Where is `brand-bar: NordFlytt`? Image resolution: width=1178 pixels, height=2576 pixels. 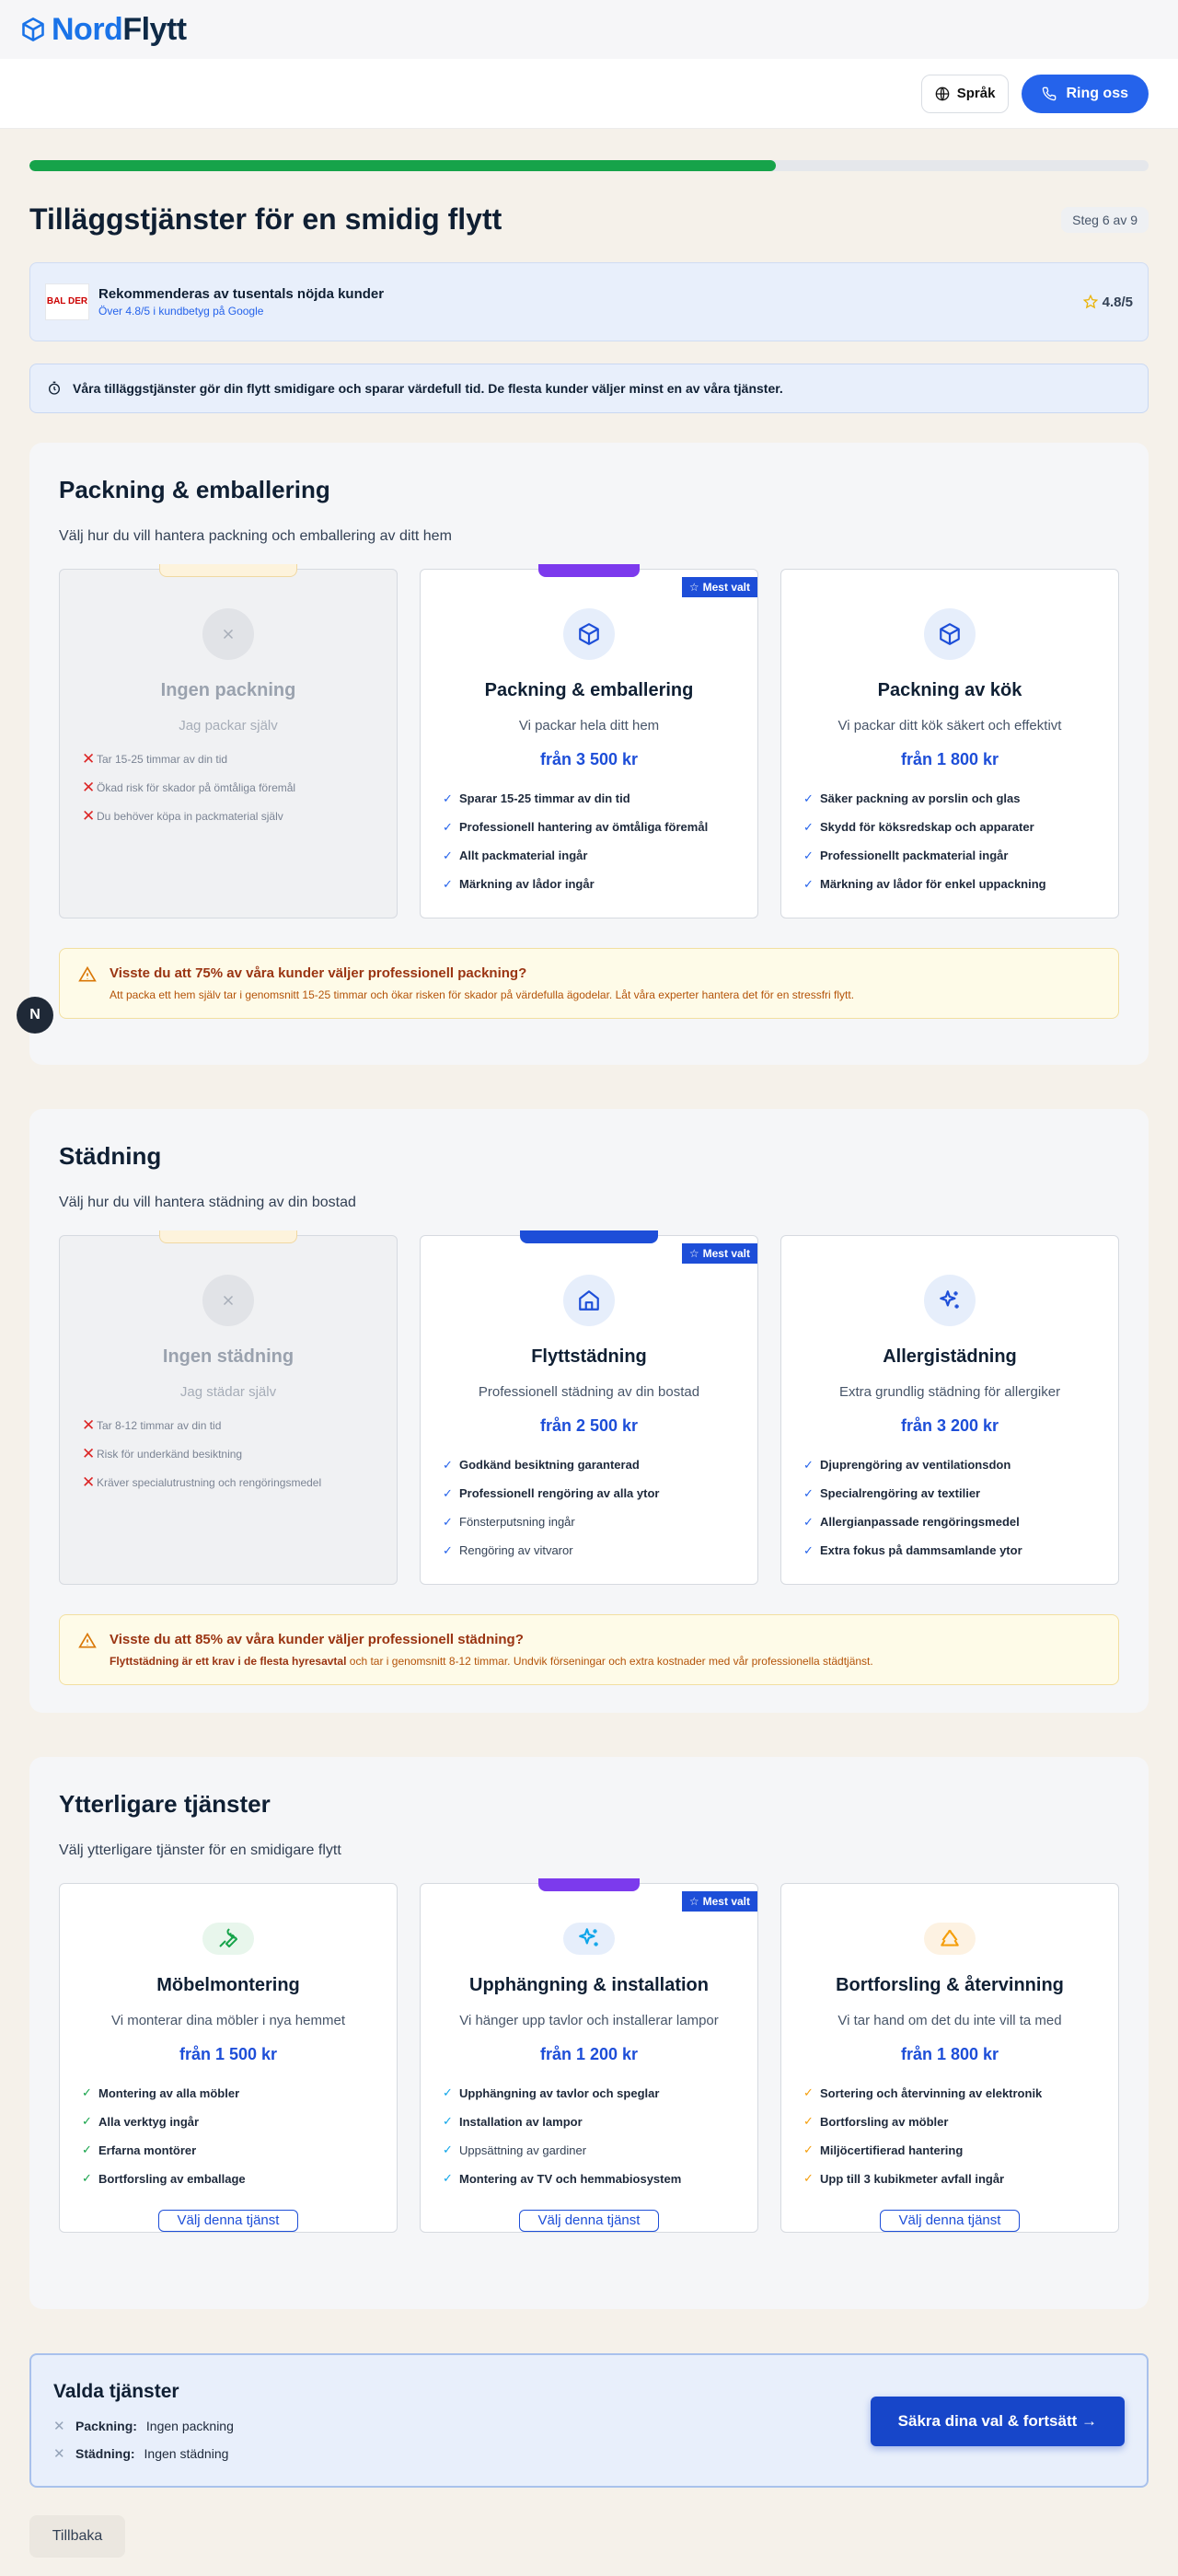
brand-bar: NordFlytt is located at coordinates (589, 29).